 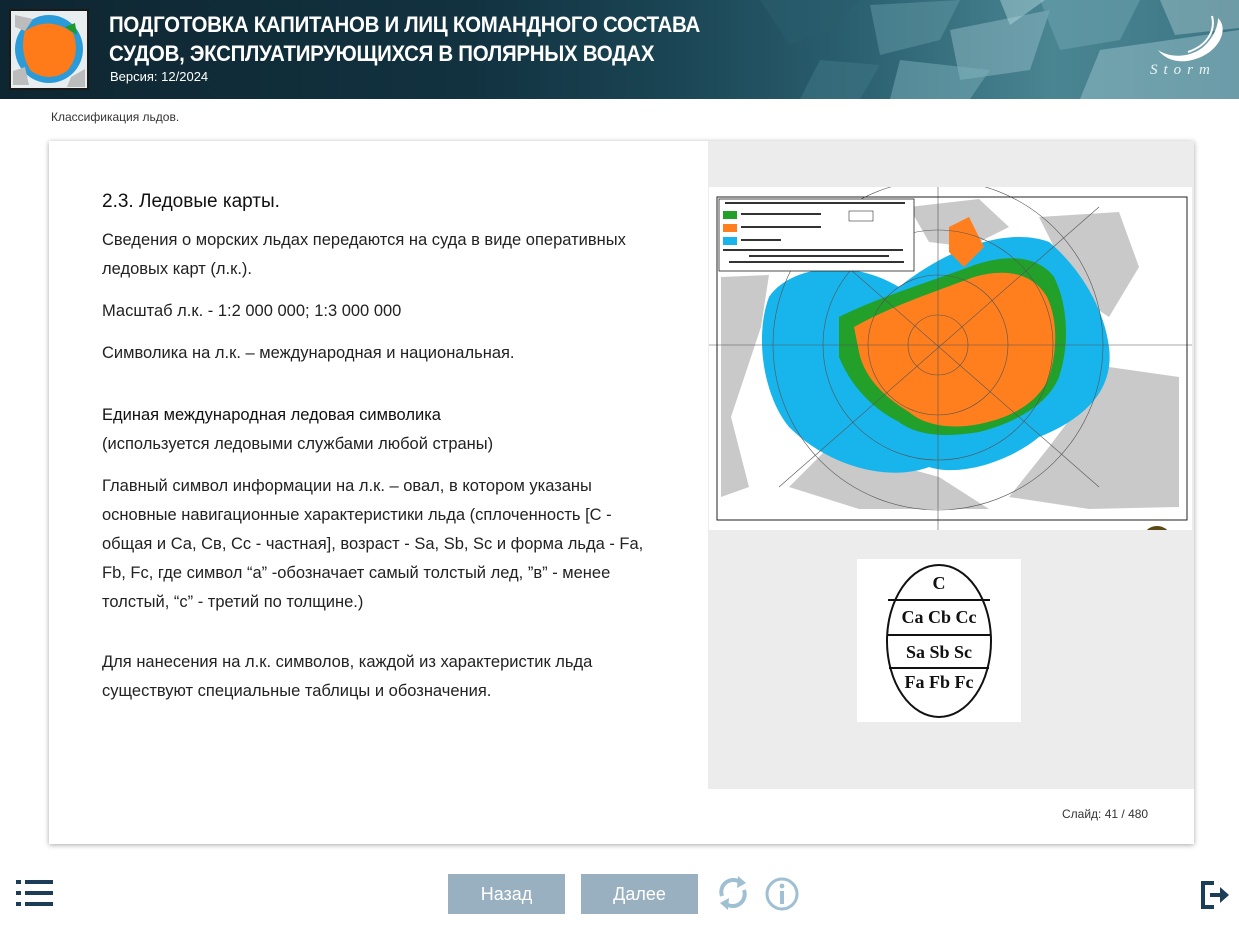 I want to click on oval-form-of-ice: Fa Fb Fc, so click(x=939, y=682).